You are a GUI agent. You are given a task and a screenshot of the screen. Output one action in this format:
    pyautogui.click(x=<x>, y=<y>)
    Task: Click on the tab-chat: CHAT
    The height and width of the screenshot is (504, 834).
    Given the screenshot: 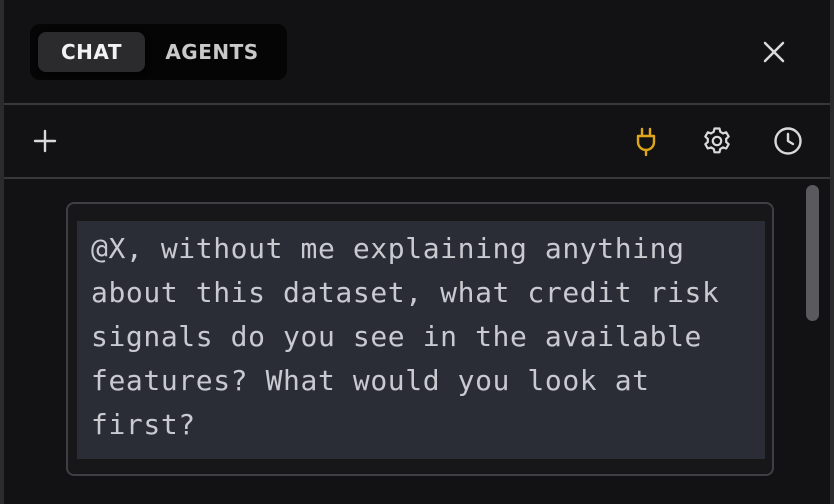 What is the action you would take?
    pyautogui.click(x=91, y=52)
    